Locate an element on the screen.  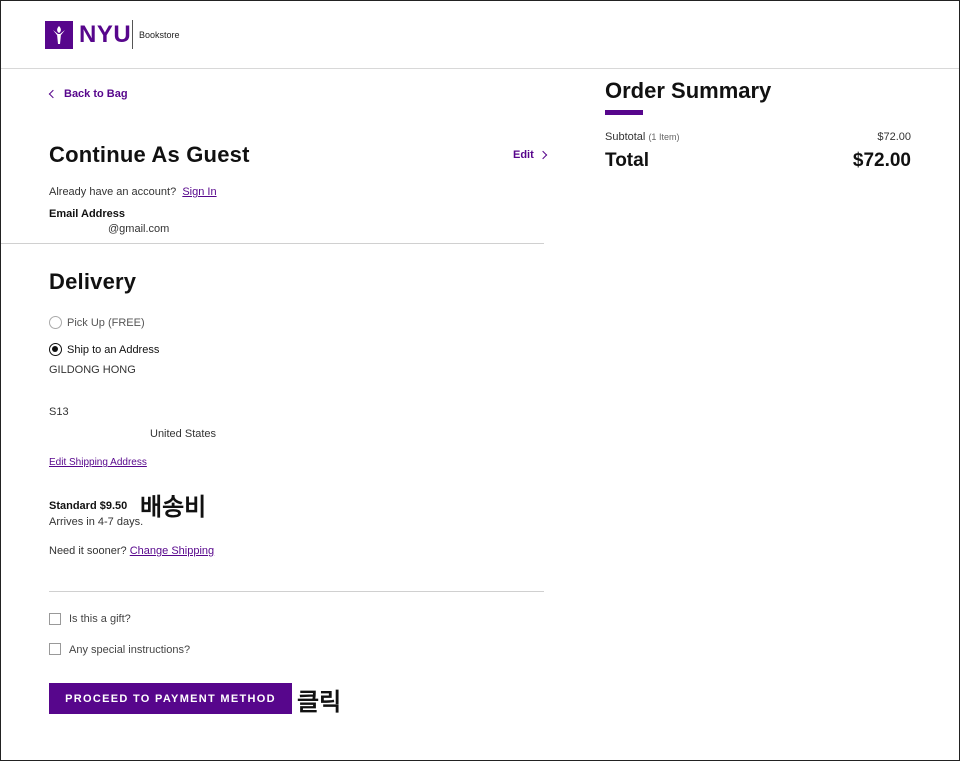
click-annotation: 클릭 is located at coordinates (319, 702).